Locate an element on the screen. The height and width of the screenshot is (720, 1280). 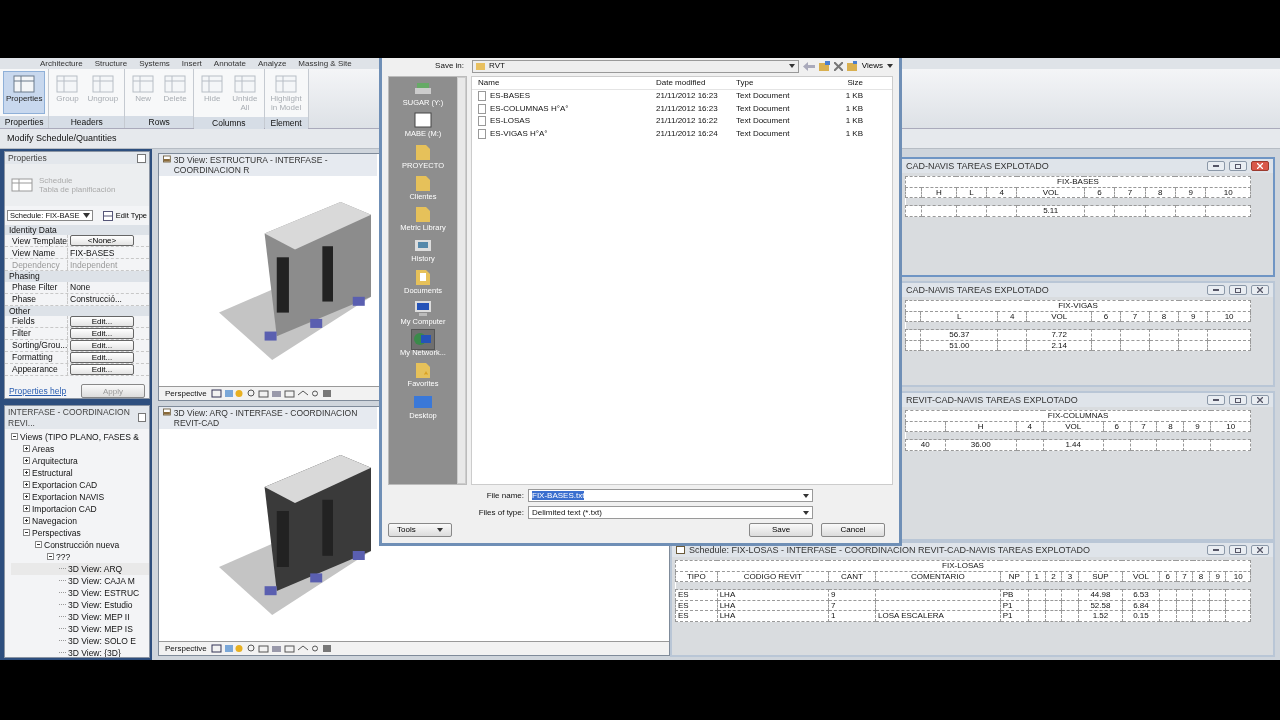
column-header: H is located at coordinates (981, 426).